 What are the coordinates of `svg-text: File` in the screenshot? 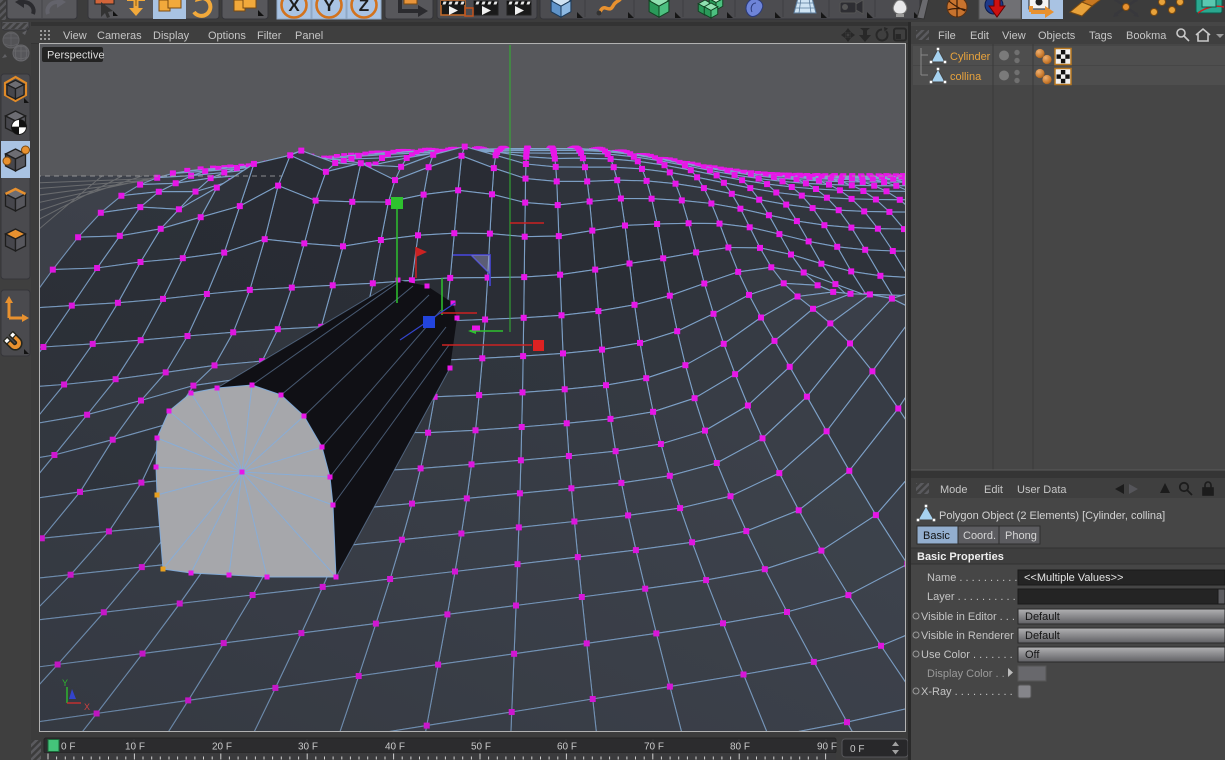 It's located at (947, 36).